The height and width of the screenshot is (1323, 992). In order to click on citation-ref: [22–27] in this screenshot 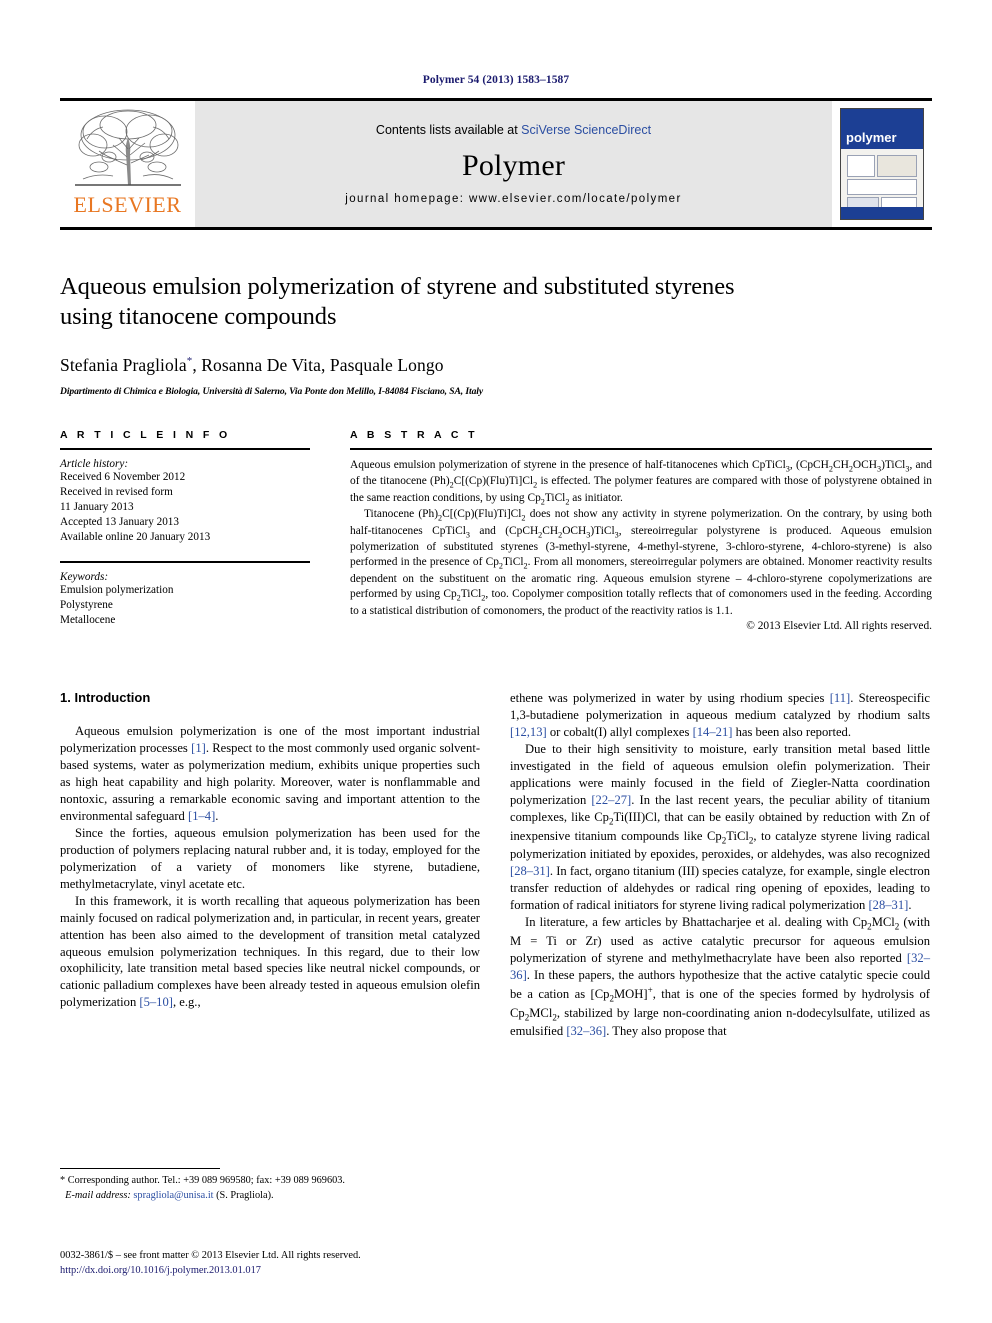, I will do `click(611, 800)`.